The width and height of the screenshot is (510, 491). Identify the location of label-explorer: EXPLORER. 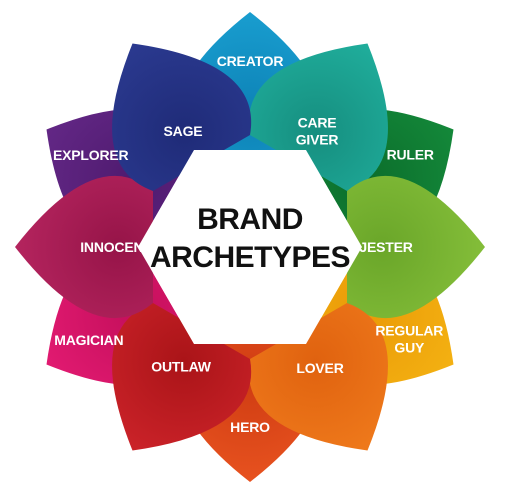
(91, 155).